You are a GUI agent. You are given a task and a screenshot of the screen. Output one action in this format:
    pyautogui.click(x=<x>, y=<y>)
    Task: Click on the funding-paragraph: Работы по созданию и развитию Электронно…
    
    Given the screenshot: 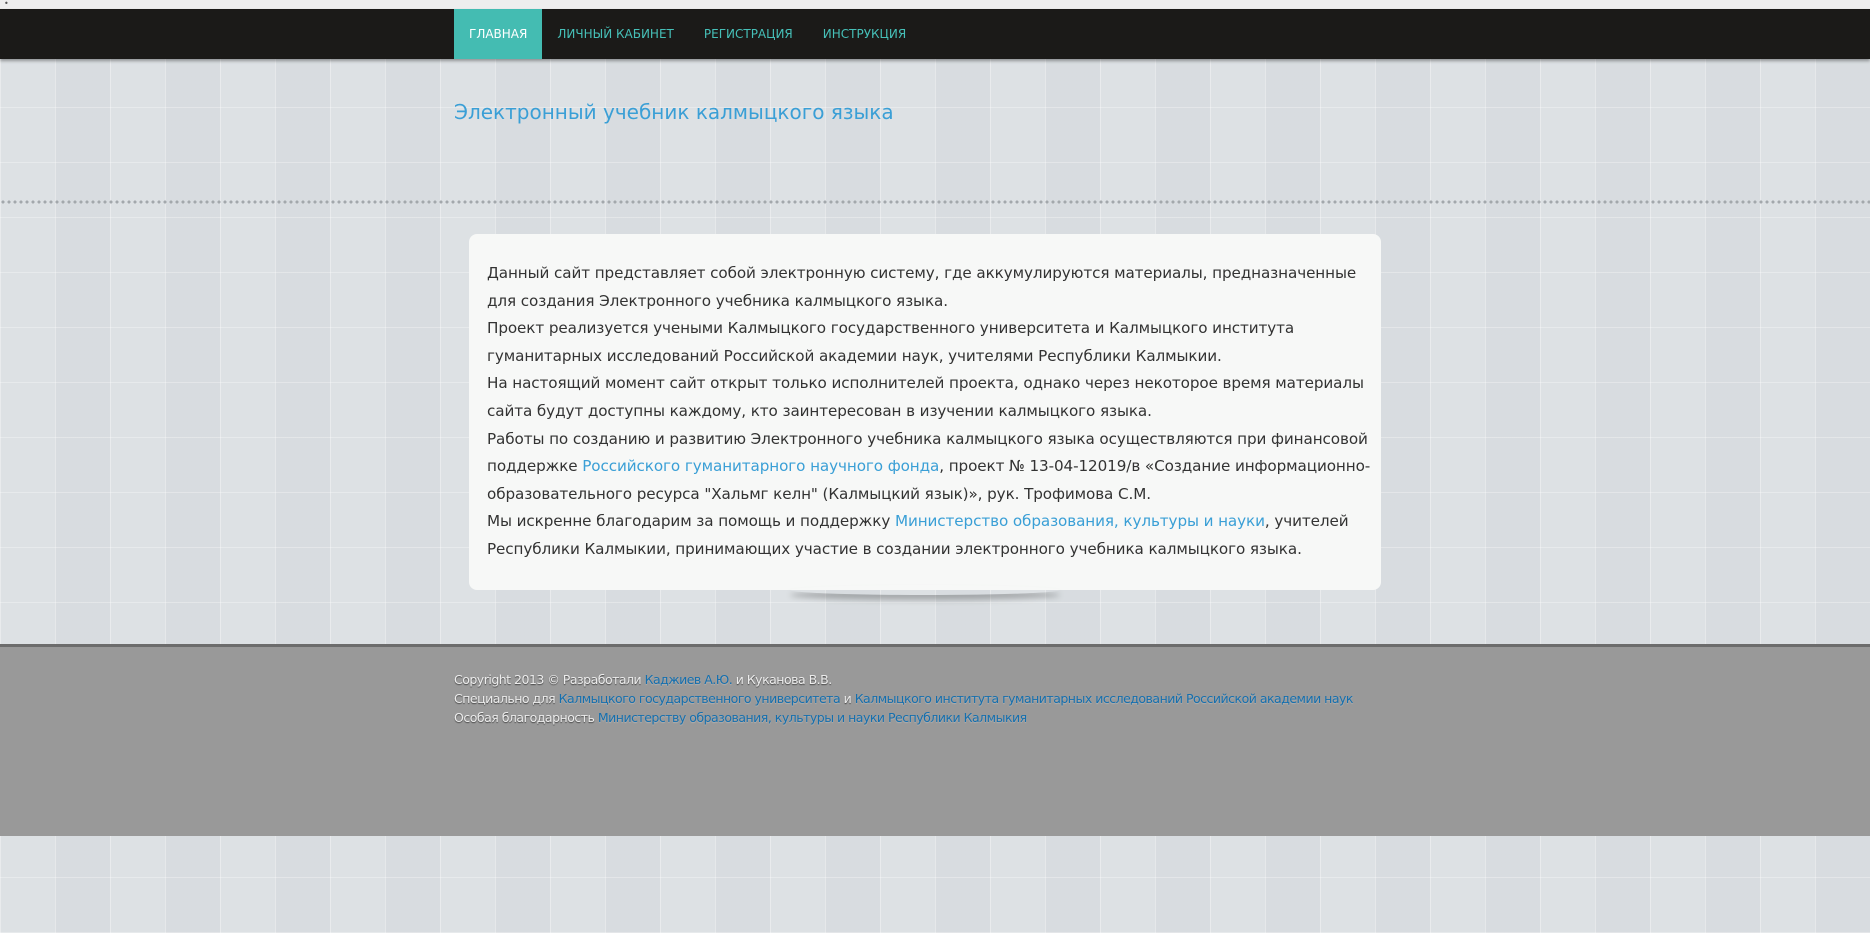 What is the action you would take?
    pyautogui.click(x=934, y=467)
    